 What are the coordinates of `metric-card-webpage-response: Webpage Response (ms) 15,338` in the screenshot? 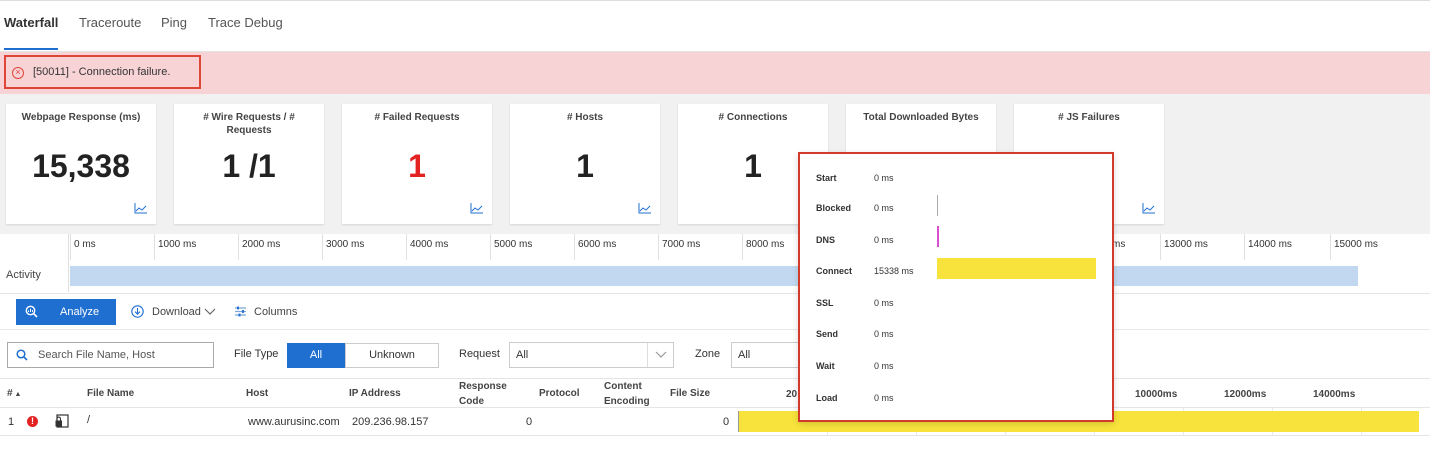 It's located at (81, 164).